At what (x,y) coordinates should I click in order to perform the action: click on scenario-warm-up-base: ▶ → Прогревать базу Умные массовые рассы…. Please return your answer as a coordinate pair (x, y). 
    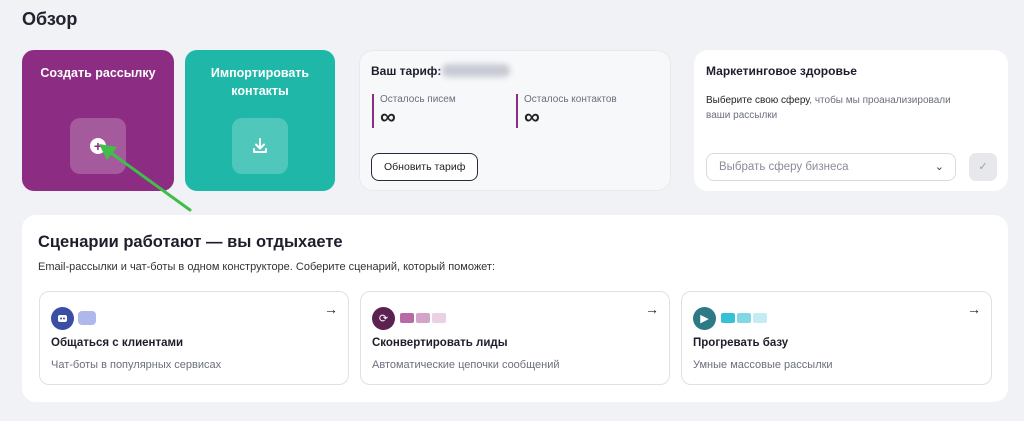
    Looking at the image, I should click on (836, 338).